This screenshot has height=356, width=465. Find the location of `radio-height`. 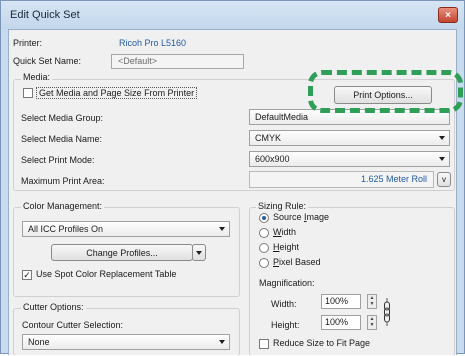

radio-height is located at coordinates (264, 248).